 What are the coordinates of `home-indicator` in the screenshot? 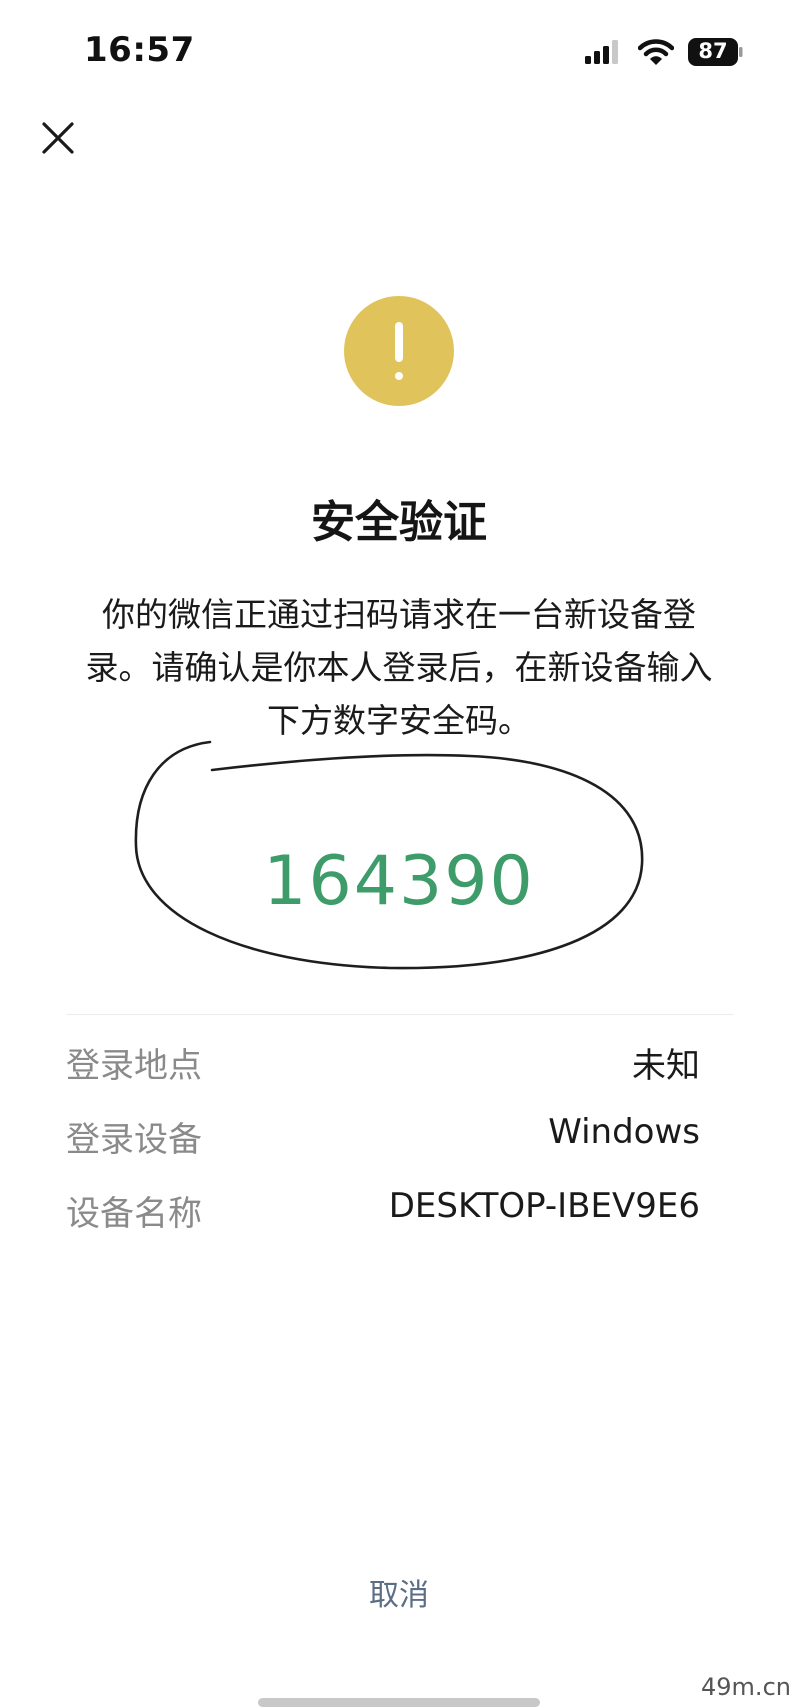 It's located at (399, 1702).